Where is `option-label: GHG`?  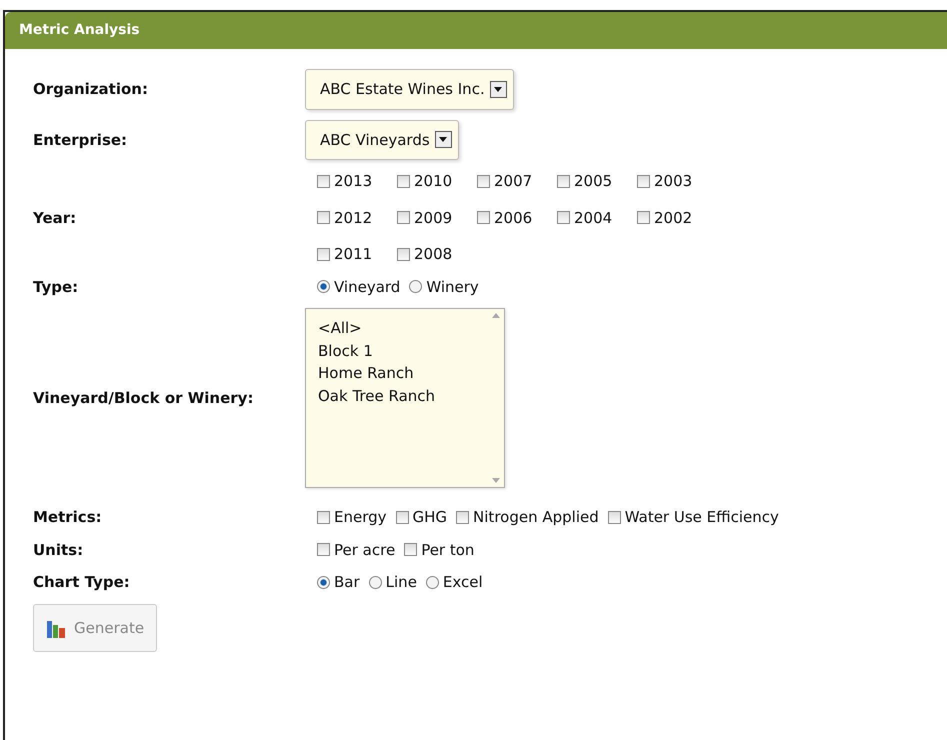 option-label: GHG is located at coordinates (430, 517).